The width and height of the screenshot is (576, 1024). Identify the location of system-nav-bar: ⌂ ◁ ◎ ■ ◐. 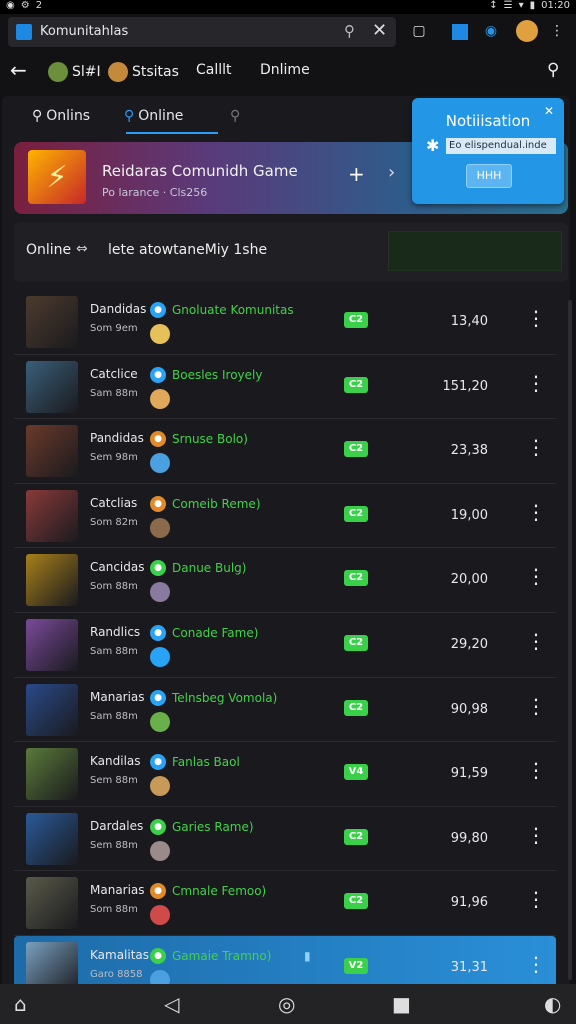
(288, 1004).